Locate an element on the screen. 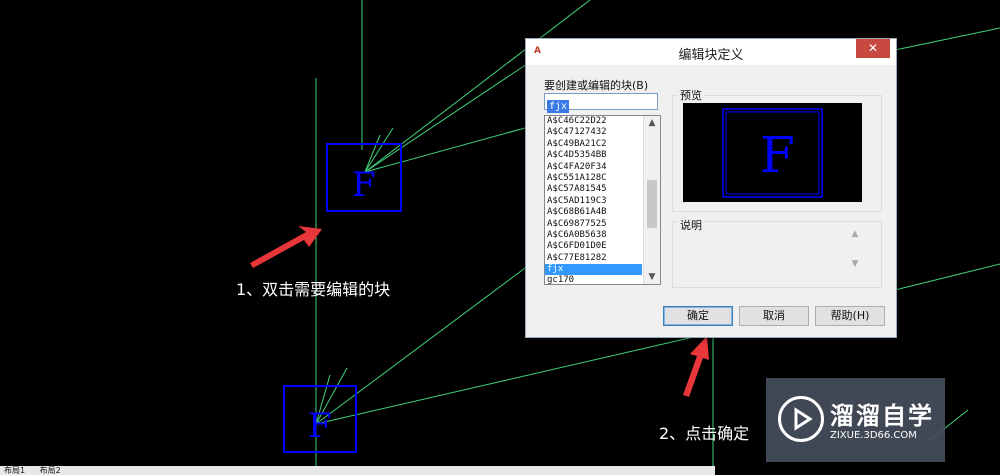 This screenshot has width=1000, height=475. block-list-item: A$C5AD119C3 is located at coordinates (593, 201).